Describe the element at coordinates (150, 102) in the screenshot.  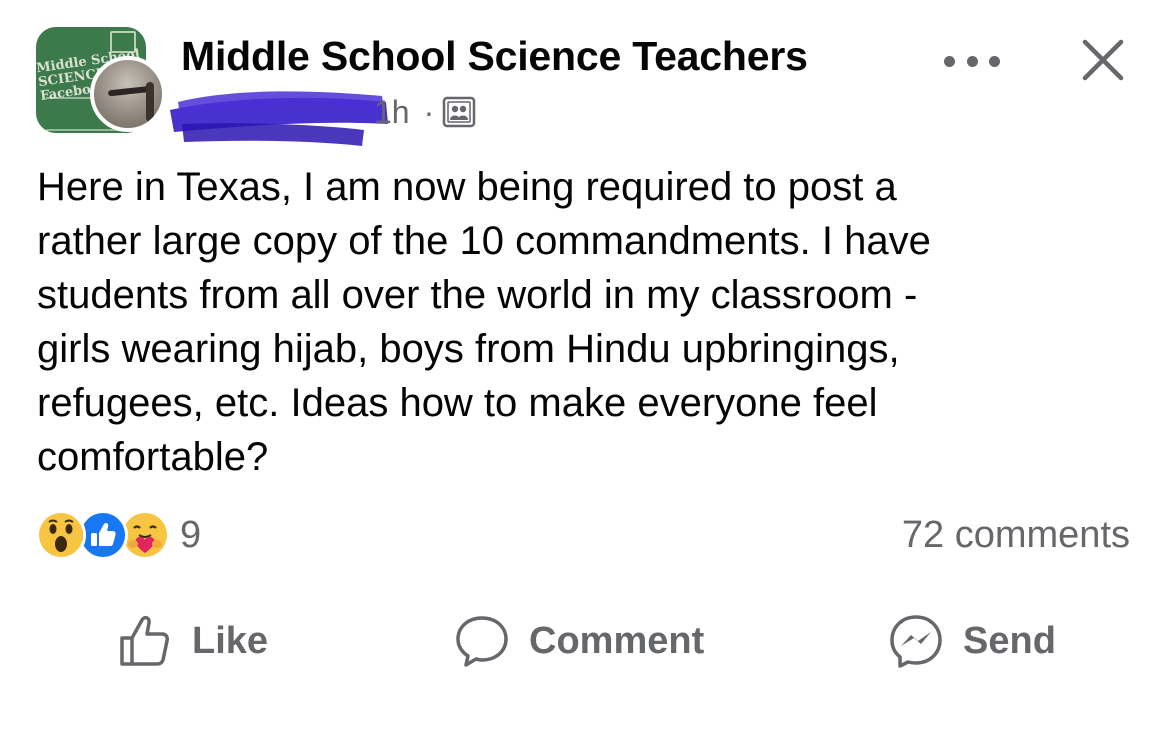
I see `avatar-figure-leg` at that location.